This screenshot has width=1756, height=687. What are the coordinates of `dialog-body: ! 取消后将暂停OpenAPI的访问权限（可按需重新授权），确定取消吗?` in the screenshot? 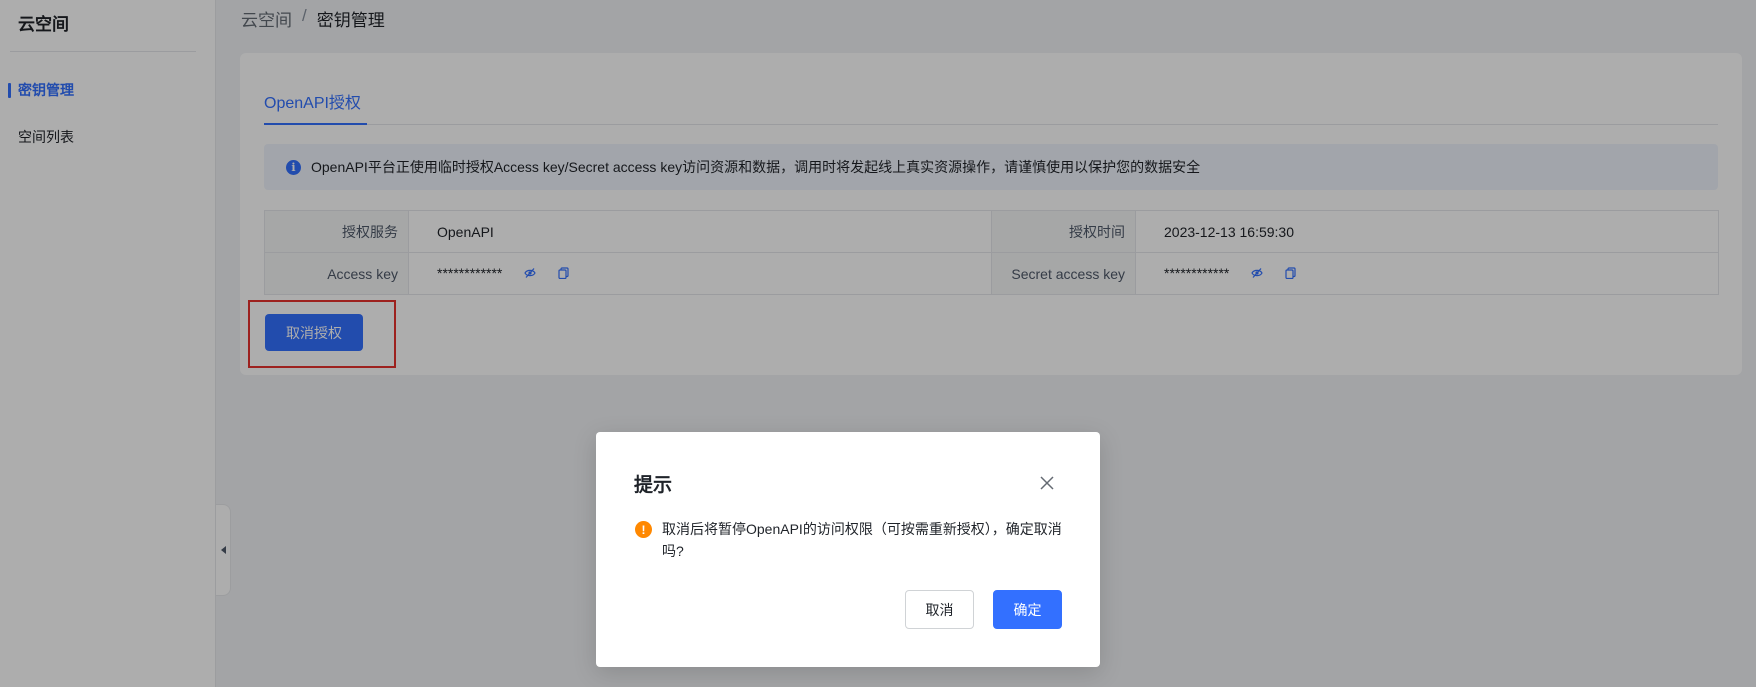 It's located at (850, 540).